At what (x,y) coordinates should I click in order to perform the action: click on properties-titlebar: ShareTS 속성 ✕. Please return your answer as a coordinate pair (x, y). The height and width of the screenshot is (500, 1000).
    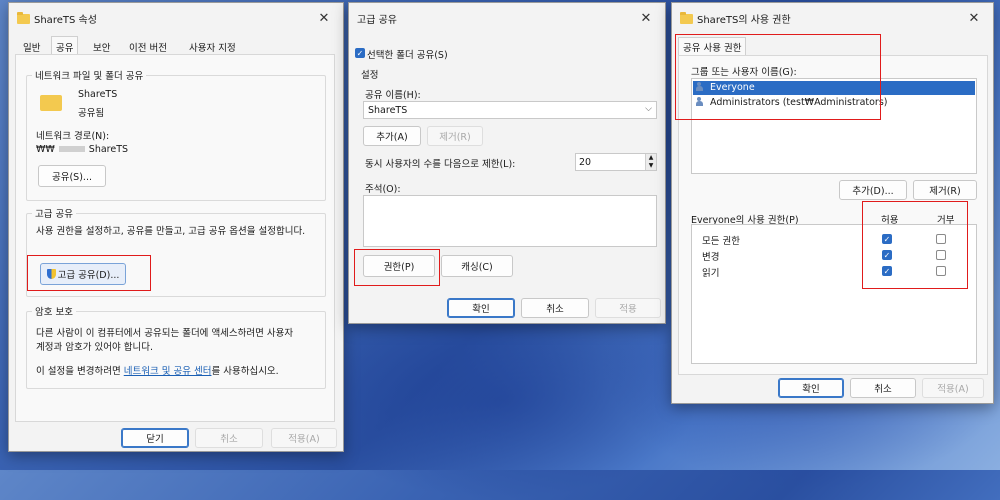
    Looking at the image, I should click on (176, 18).